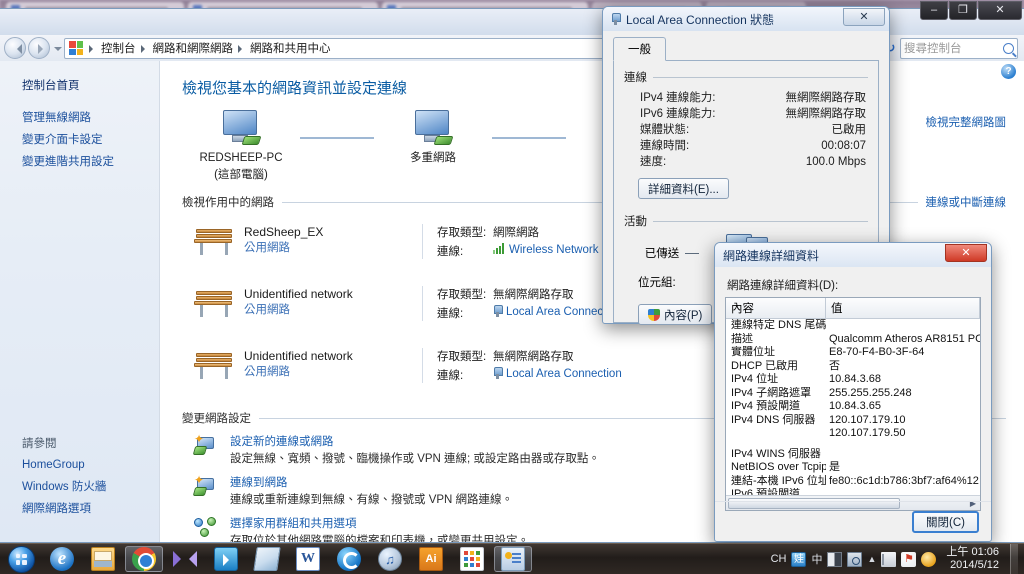  I want to click on breadcrumb-item-network-internet: 網路和網際網路, so click(193, 48).